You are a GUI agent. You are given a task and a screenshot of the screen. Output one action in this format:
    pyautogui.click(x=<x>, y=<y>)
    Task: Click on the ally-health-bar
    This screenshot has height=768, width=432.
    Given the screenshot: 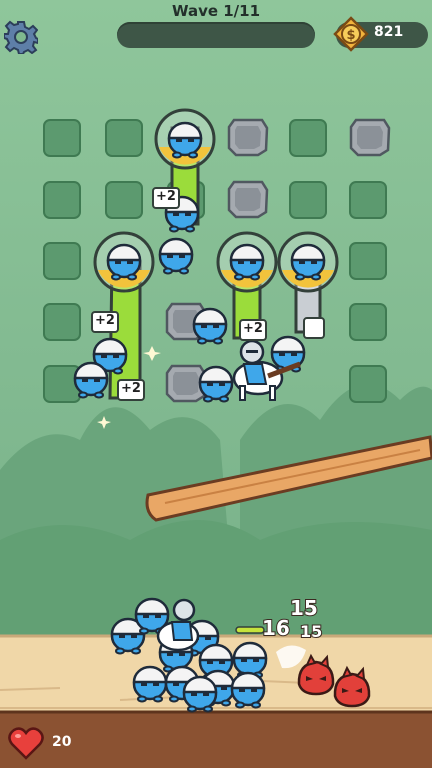 What is the action you would take?
    pyautogui.click(x=250, y=630)
    